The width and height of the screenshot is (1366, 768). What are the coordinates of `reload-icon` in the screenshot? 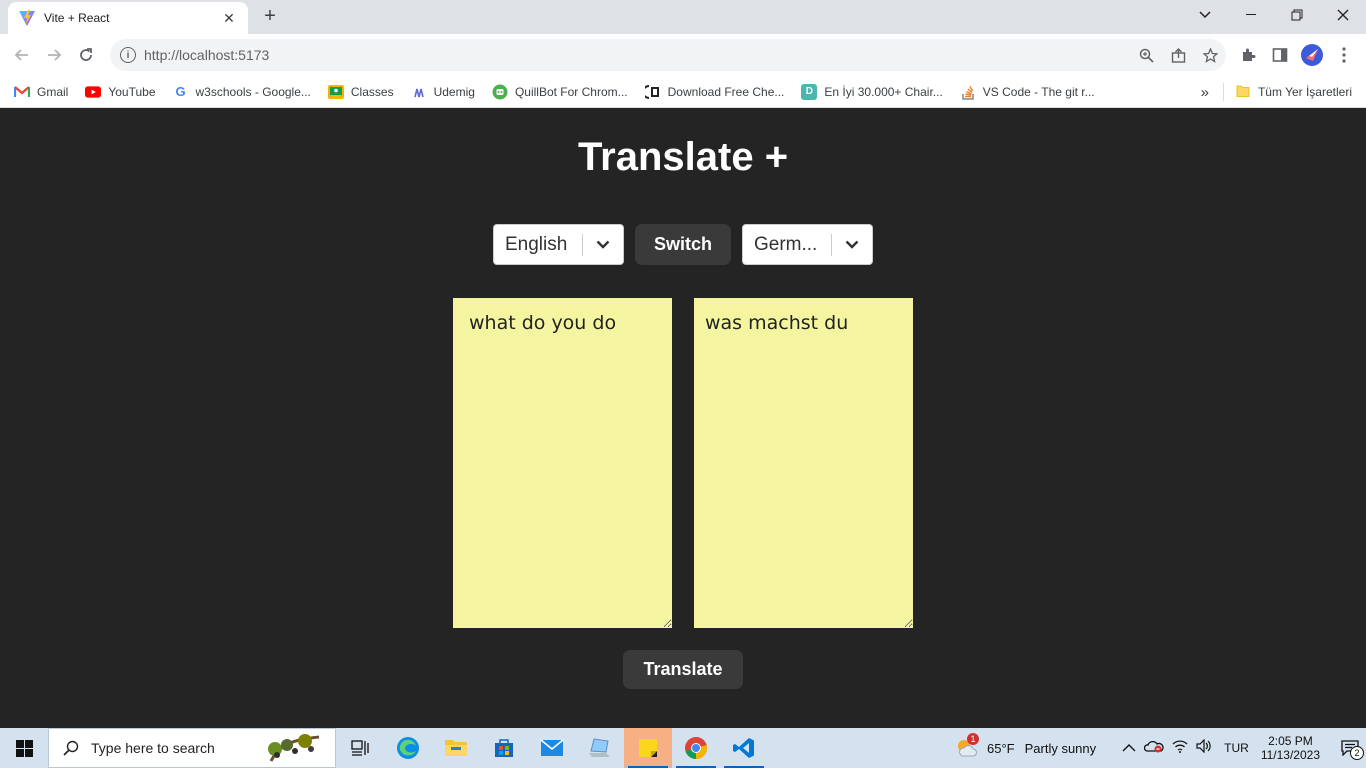 It's located at (86, 54).